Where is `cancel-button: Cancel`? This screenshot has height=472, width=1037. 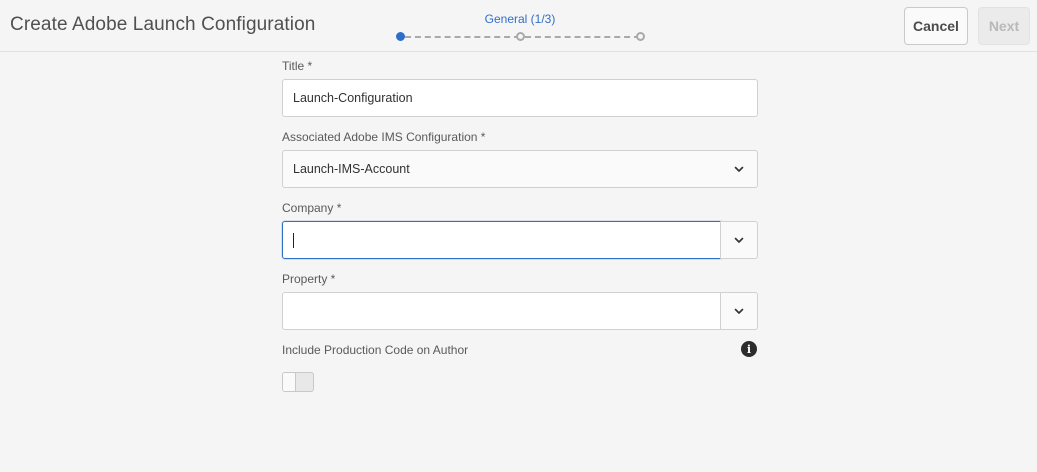
cancel-button: Cancel is located at coordinates (936, 26).